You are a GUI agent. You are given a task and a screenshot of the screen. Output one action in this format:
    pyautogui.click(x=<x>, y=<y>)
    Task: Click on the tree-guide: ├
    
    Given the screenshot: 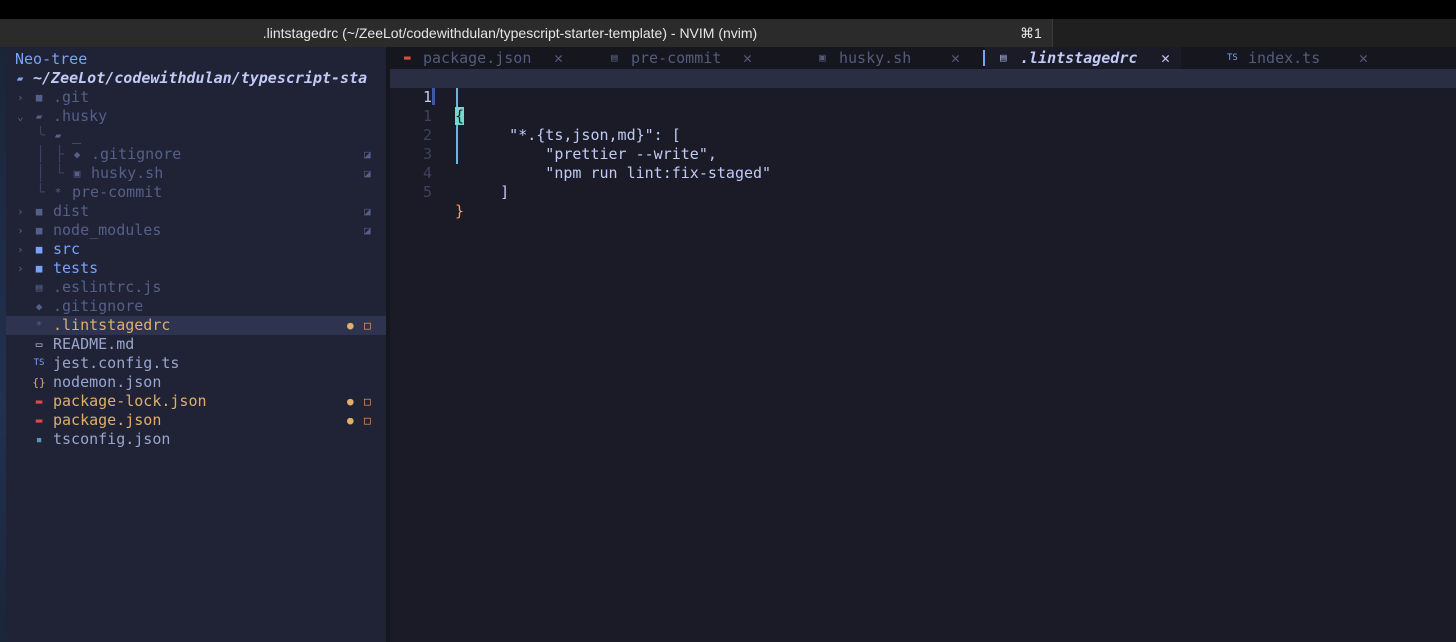 What is the action you would take?
    pyautogui.click(x=60, y=154)
    